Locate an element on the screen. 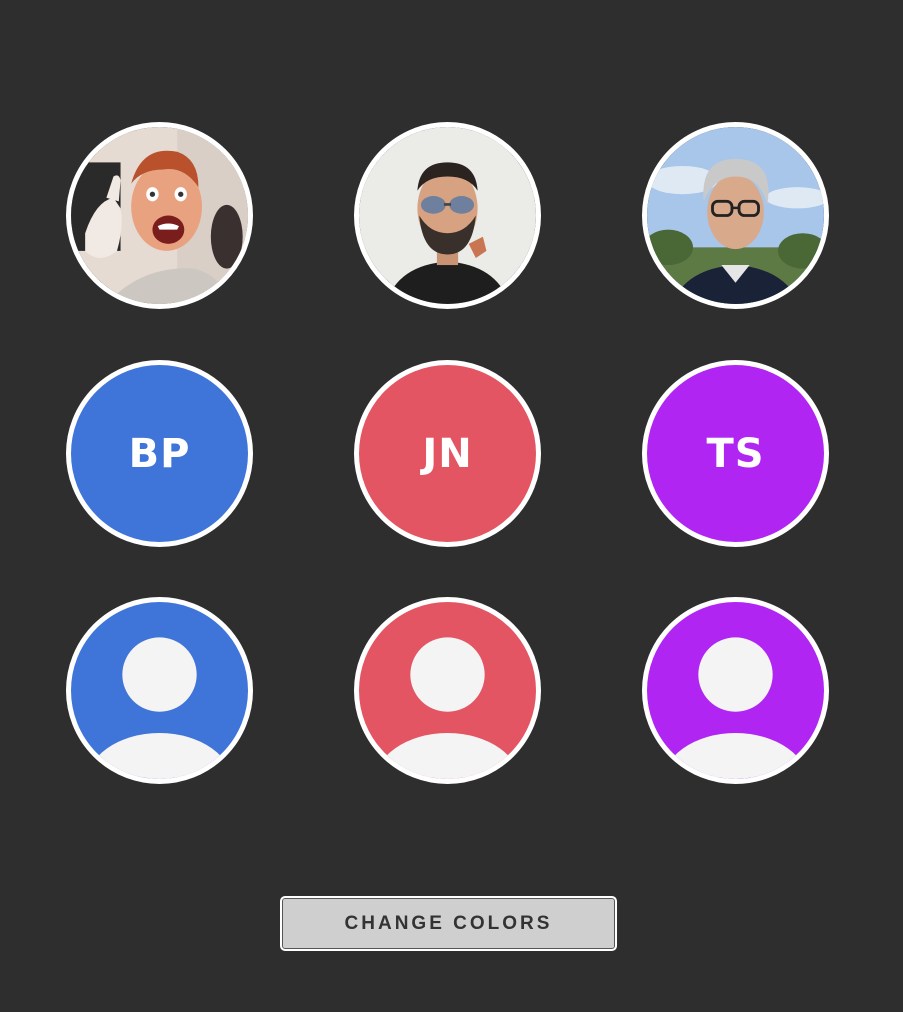 Image resolution: width=903 pixels, height=1012 pixels. avatar-initials-jn: JN is located at coordinates (447, 453).